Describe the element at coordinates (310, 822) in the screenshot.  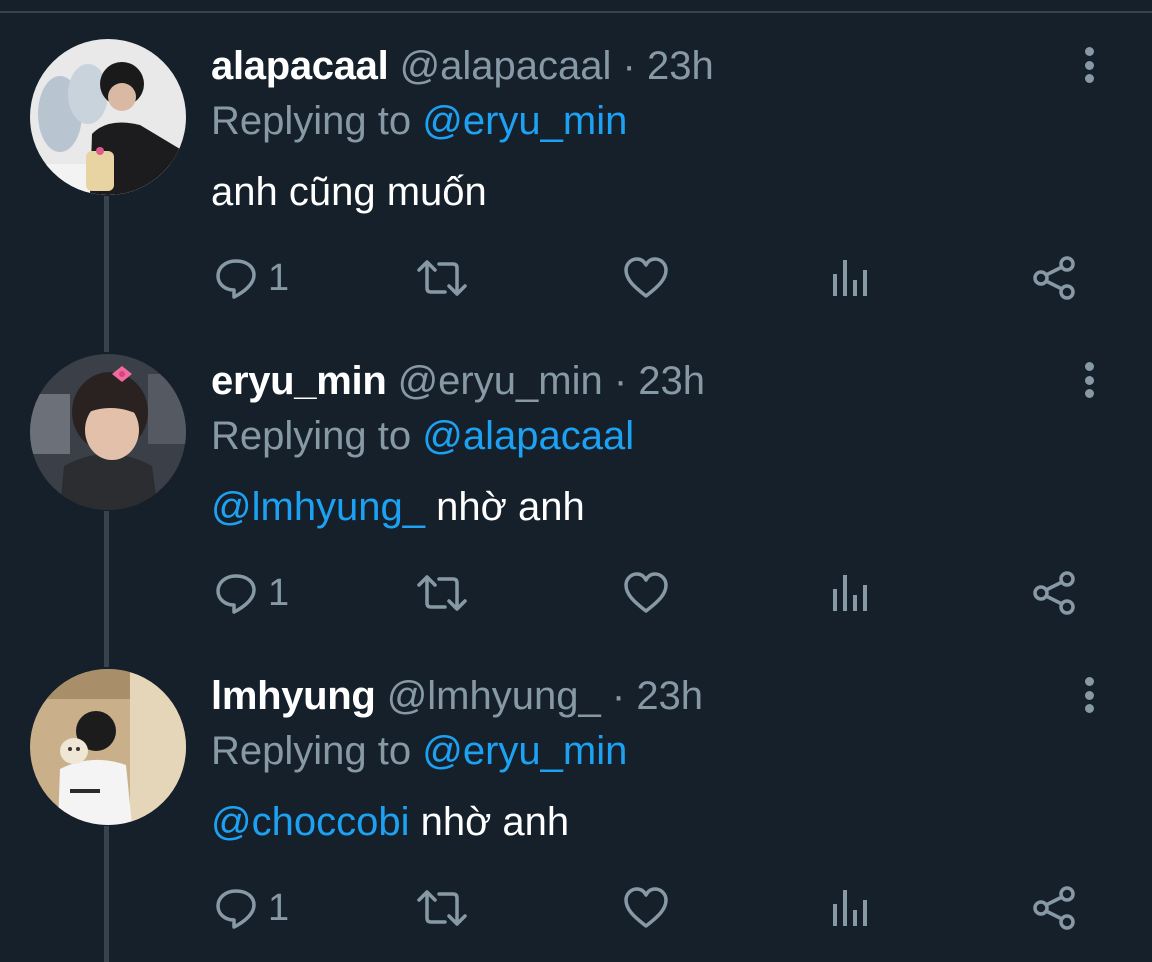
I see `text-mention: @choccobi` at that location.